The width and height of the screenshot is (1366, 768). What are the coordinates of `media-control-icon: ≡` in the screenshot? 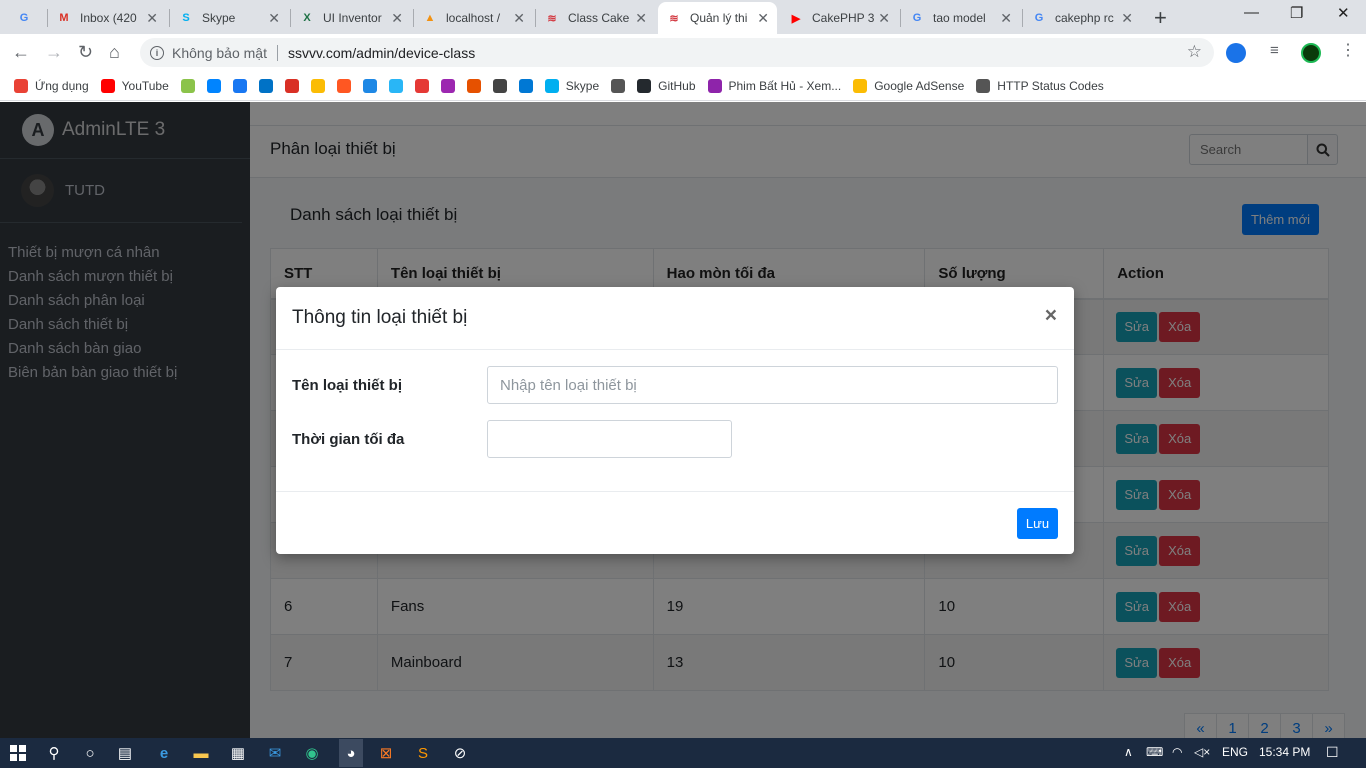 It's located at (1280, 52).